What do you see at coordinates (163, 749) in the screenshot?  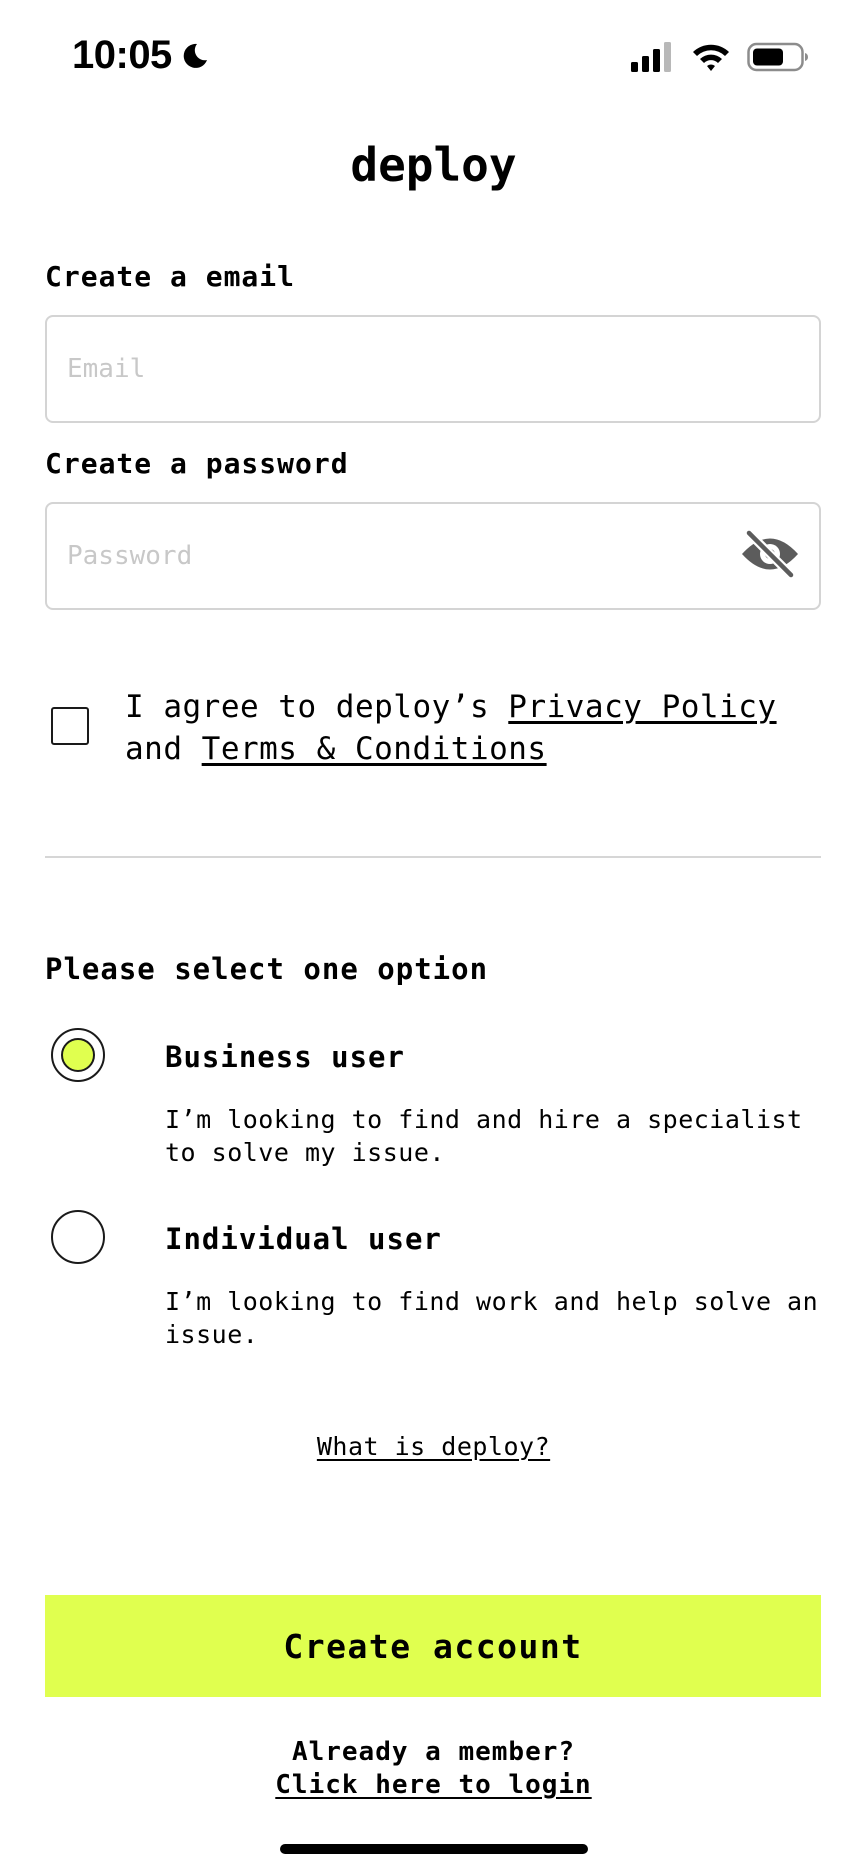 I see `agreement-middle: and` at bounding box center [163, 749].